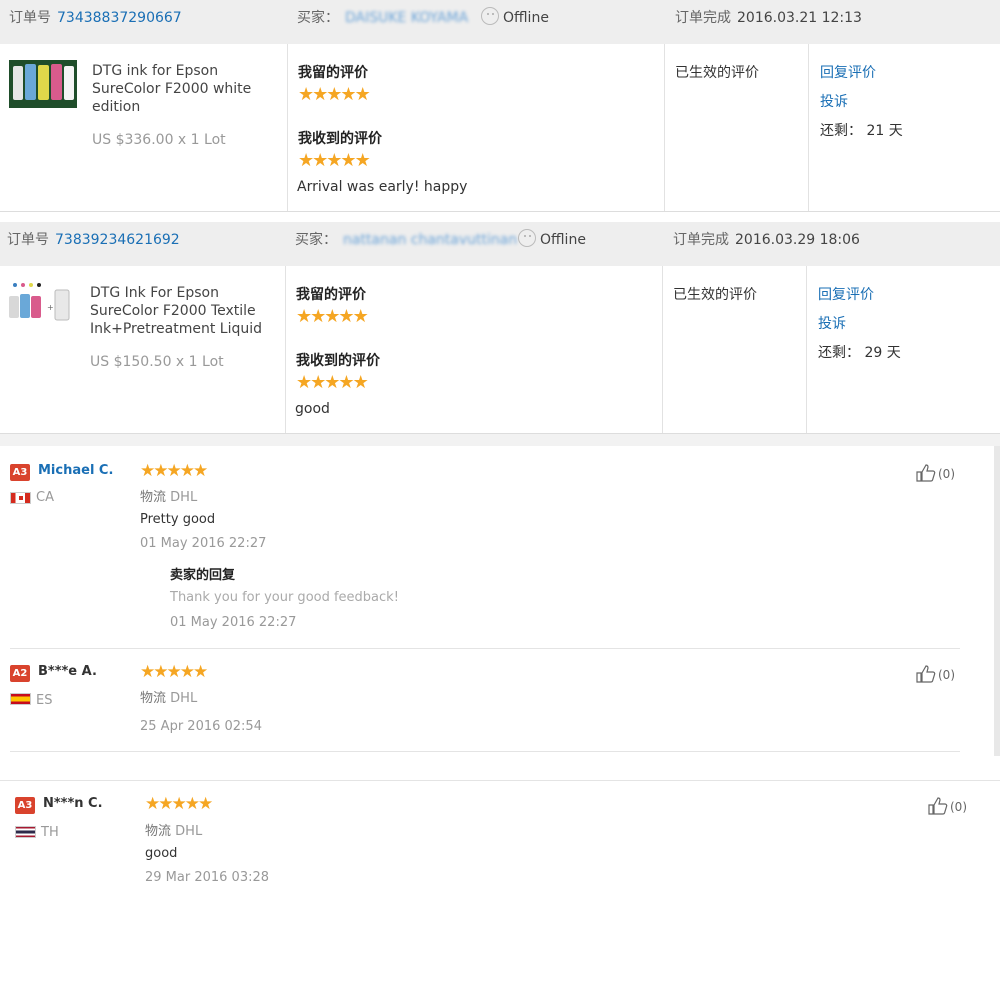 Image resolution: width=1000 pixels, height=1000 pixels. I want to click on buyer-country: TH, so click(50, 832).